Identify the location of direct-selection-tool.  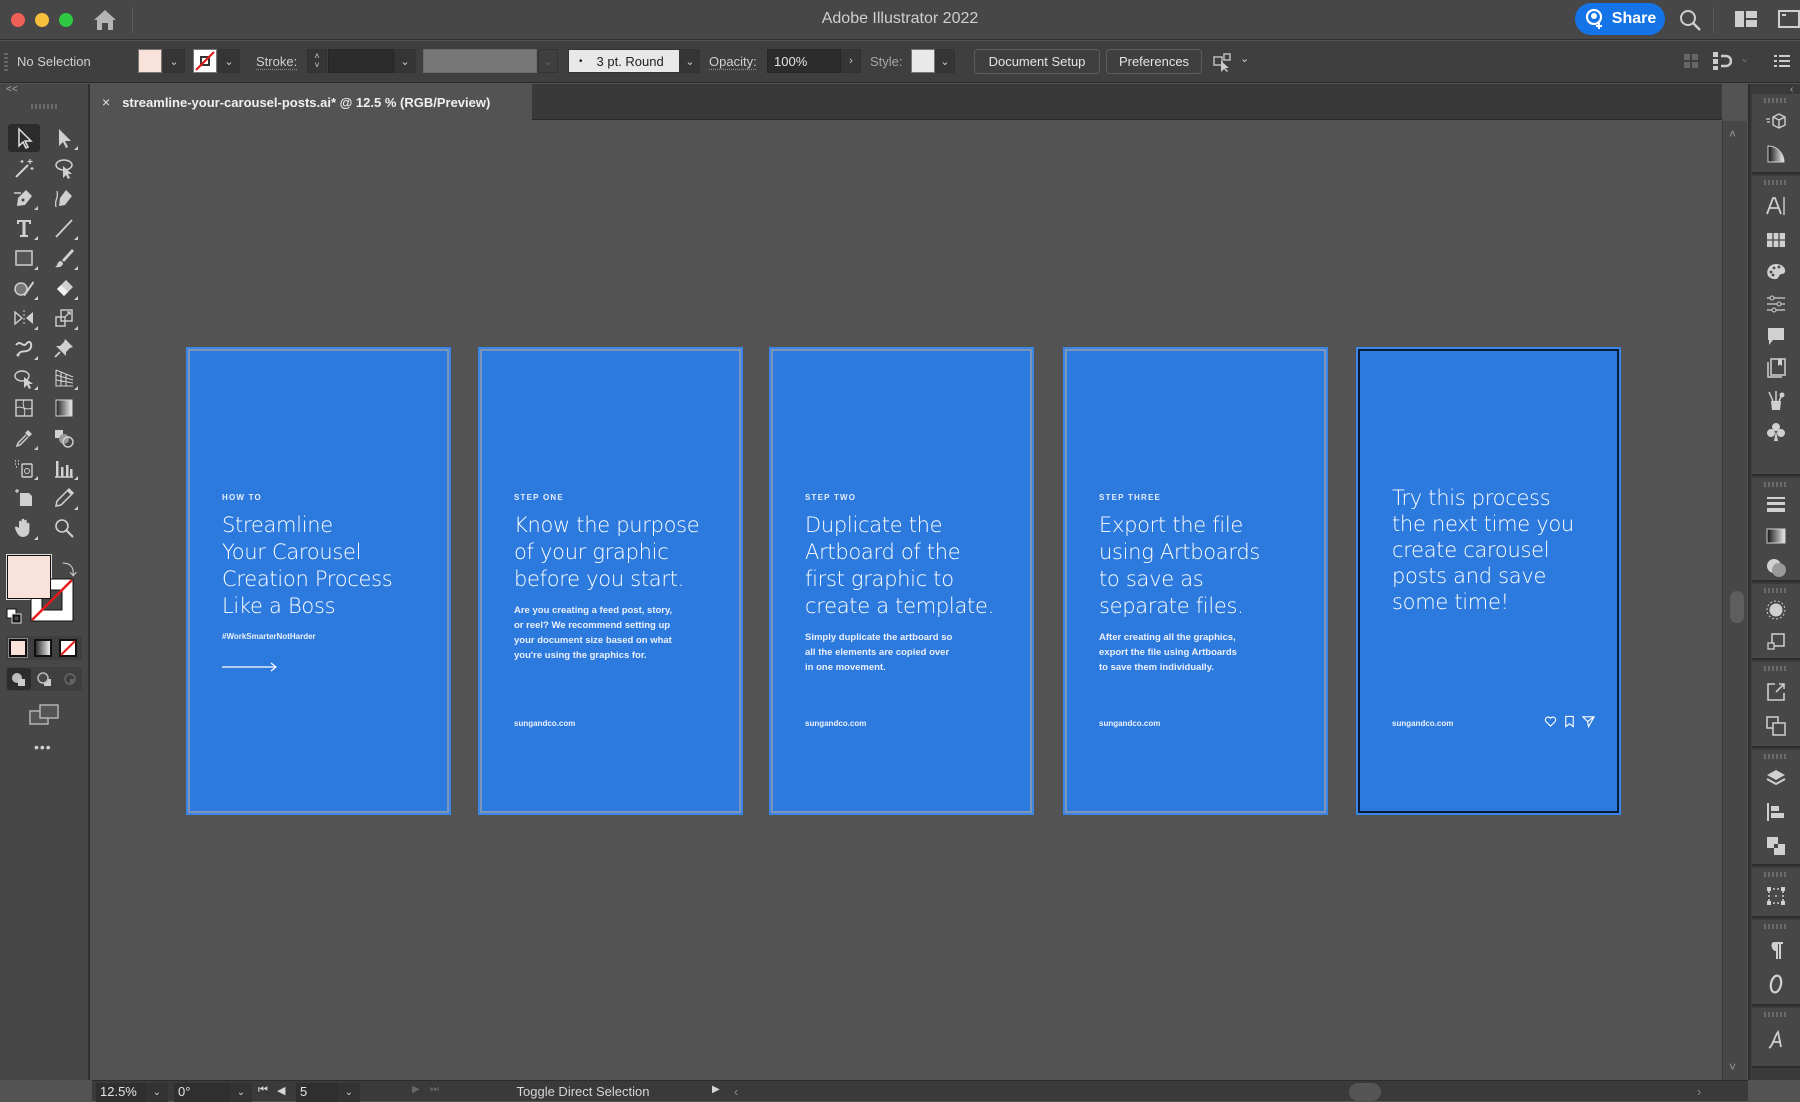
(64, 138).